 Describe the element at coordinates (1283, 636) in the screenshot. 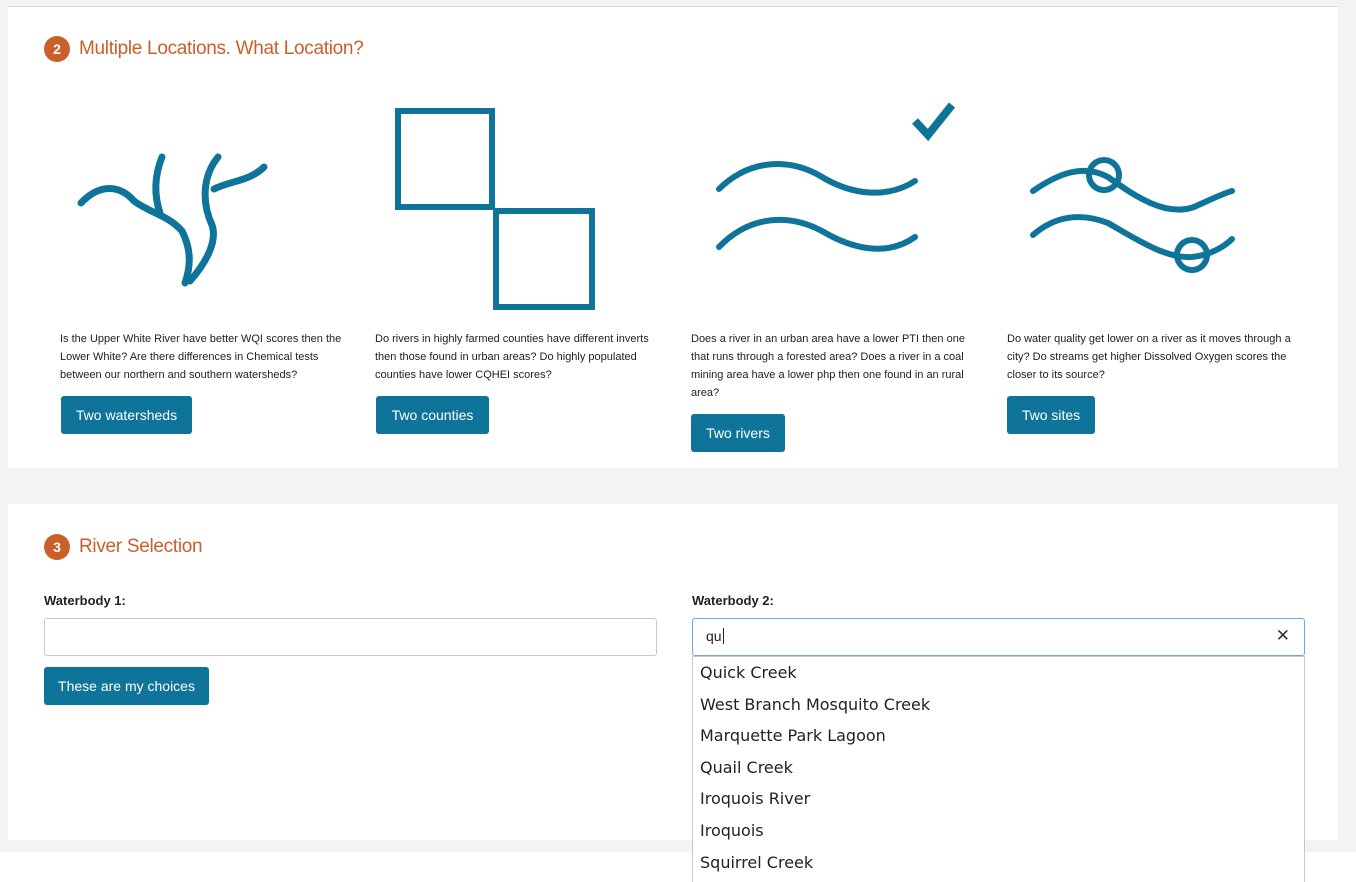

I see `clear-icon: ✕` at that location.